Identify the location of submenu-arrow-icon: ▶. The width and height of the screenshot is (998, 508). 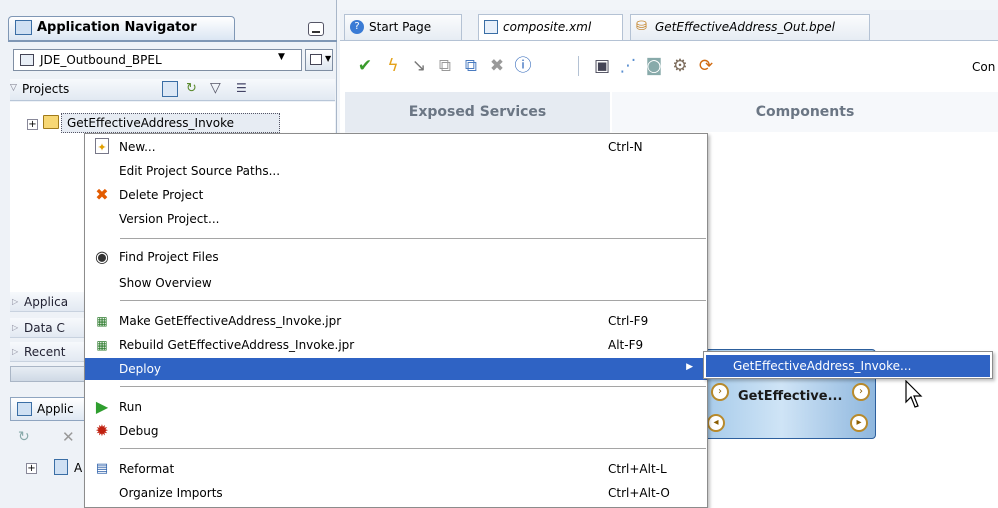
(689, 367).